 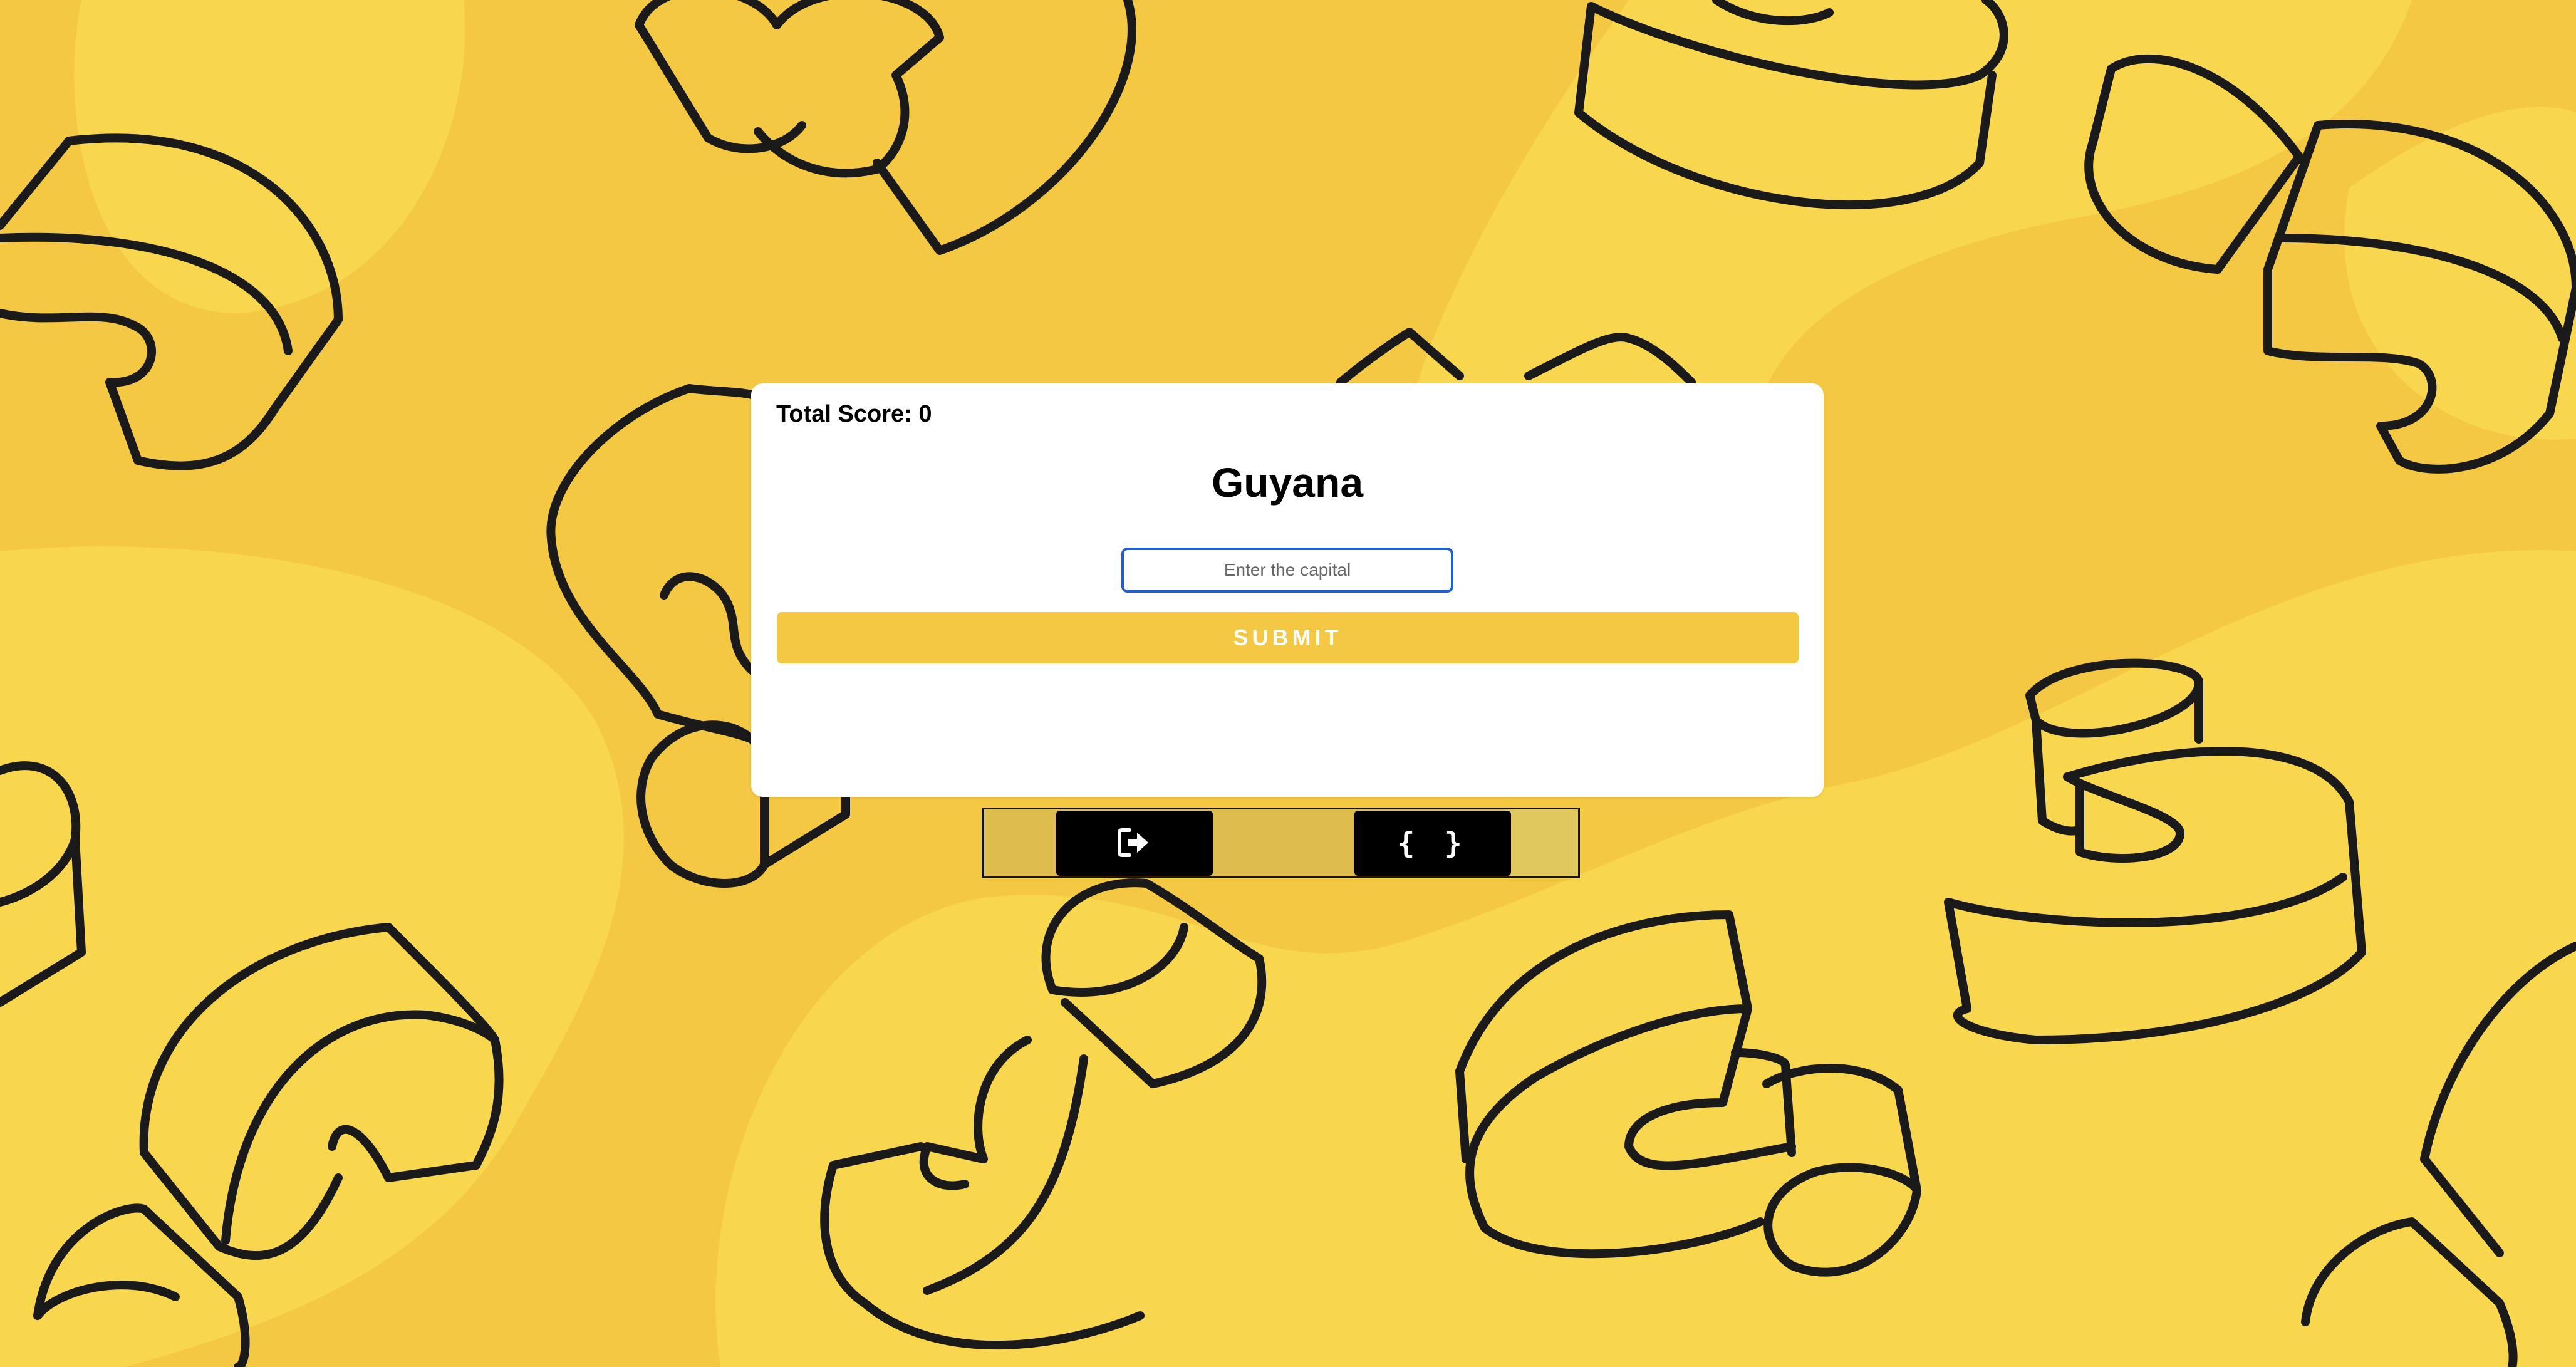 I want to click on code-button: { }, so click(x=1432, y=843).